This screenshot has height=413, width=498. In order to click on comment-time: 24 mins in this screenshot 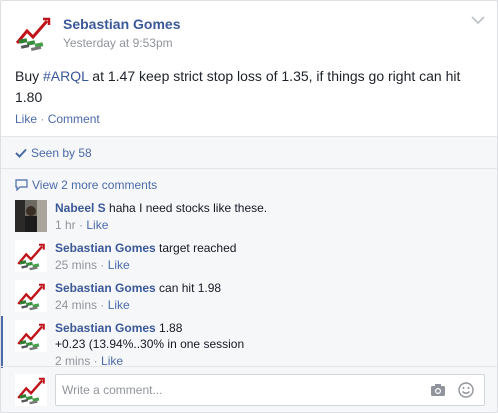, I will do `click(76, 305)`.